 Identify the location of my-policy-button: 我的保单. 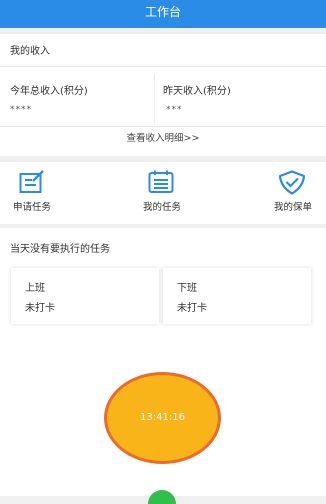
(287, 191).